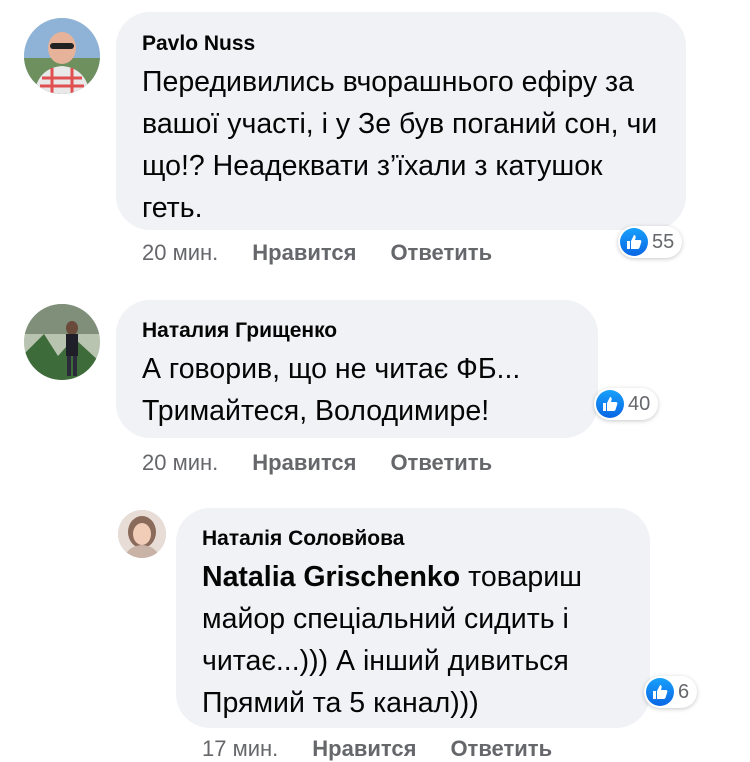 The width and height of the screenshot is (750, 762). What do you see at coordinates (413, 539) in the screenshot?
I see `comment-author: Наталія Соловйова` at bounding box center [413, 539].